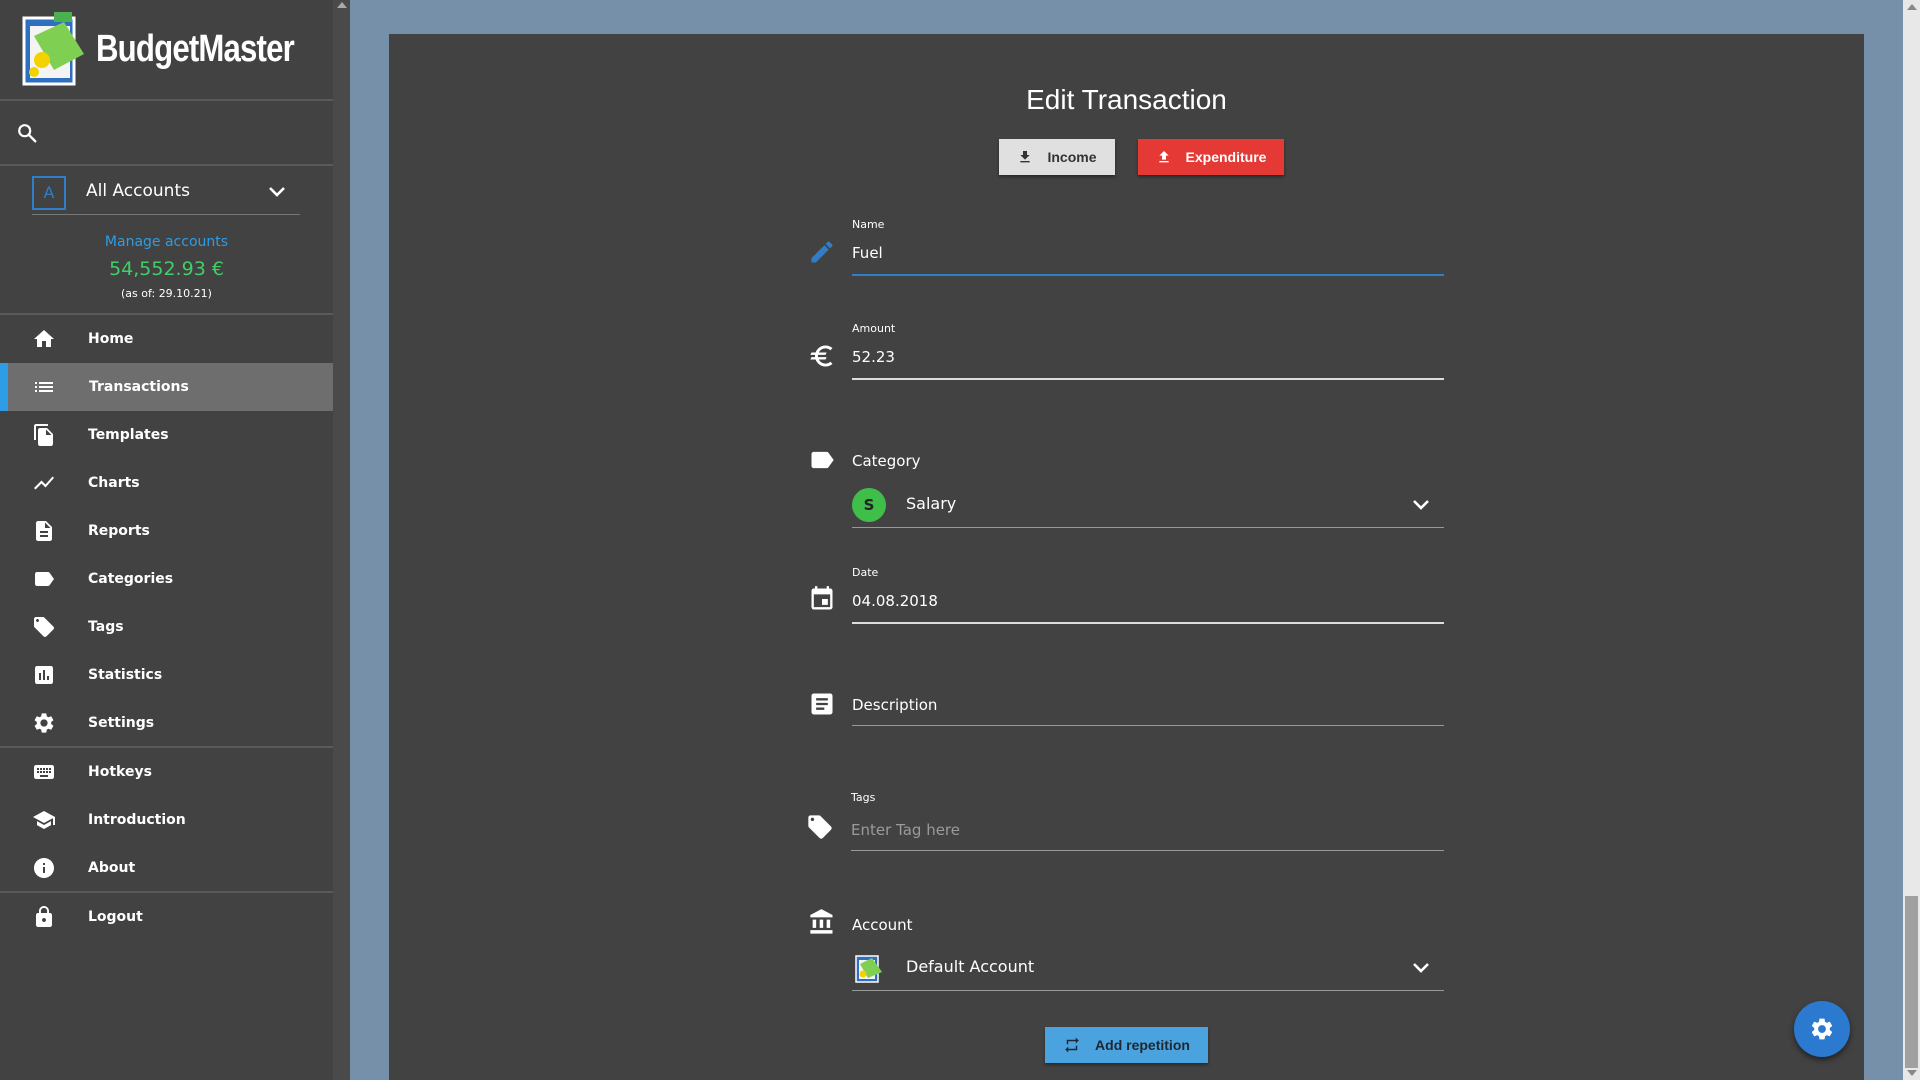  What do you see at coordinates (131, 579) in the screenshot?
I see `nav-item-label: Categories` at bounding box center [131, 579].